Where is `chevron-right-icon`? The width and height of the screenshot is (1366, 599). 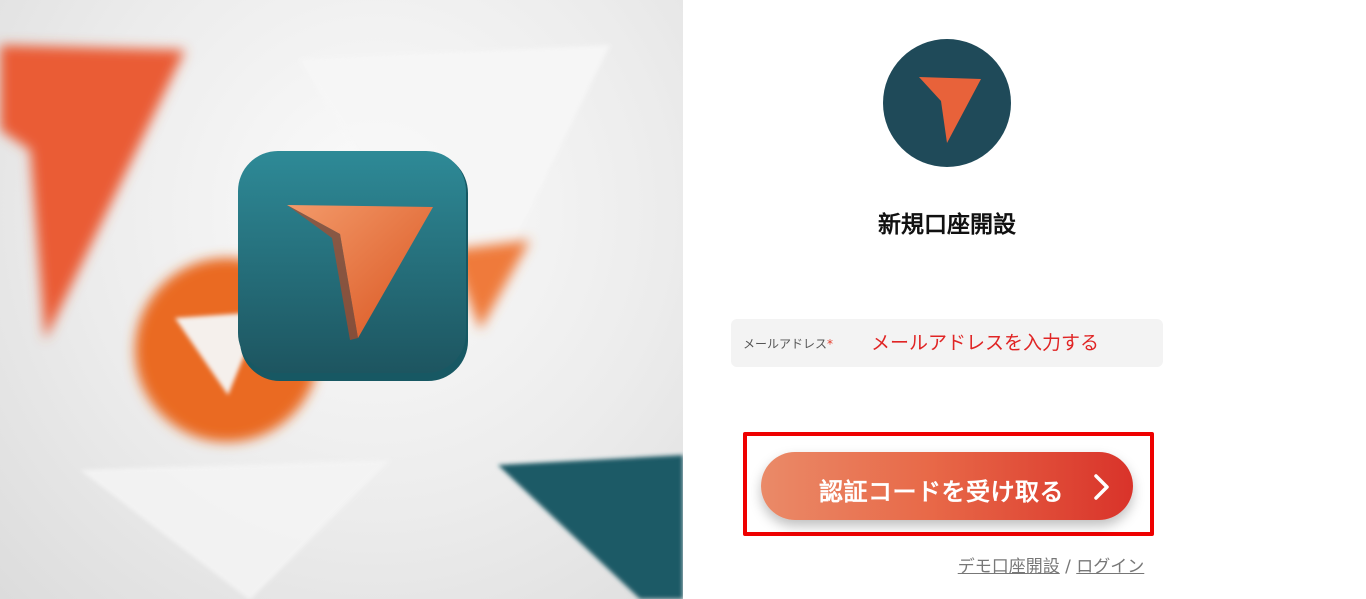 chevron-right-icon is located at coordinates (1101, 487).